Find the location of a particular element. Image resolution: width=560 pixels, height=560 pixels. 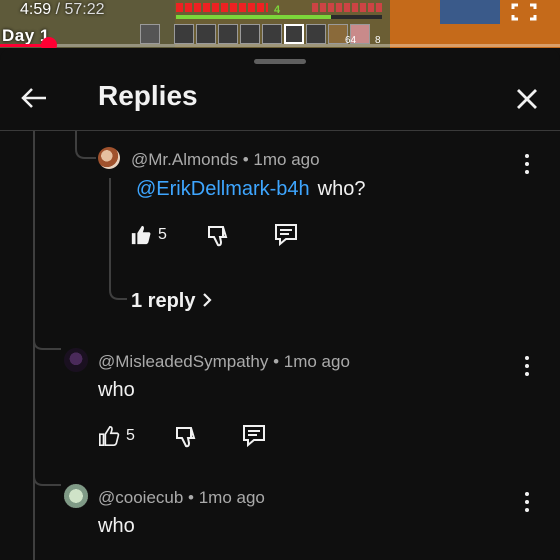

comment-text: @ErikDellmark-b4h who? is located at coordinates (250, 189).